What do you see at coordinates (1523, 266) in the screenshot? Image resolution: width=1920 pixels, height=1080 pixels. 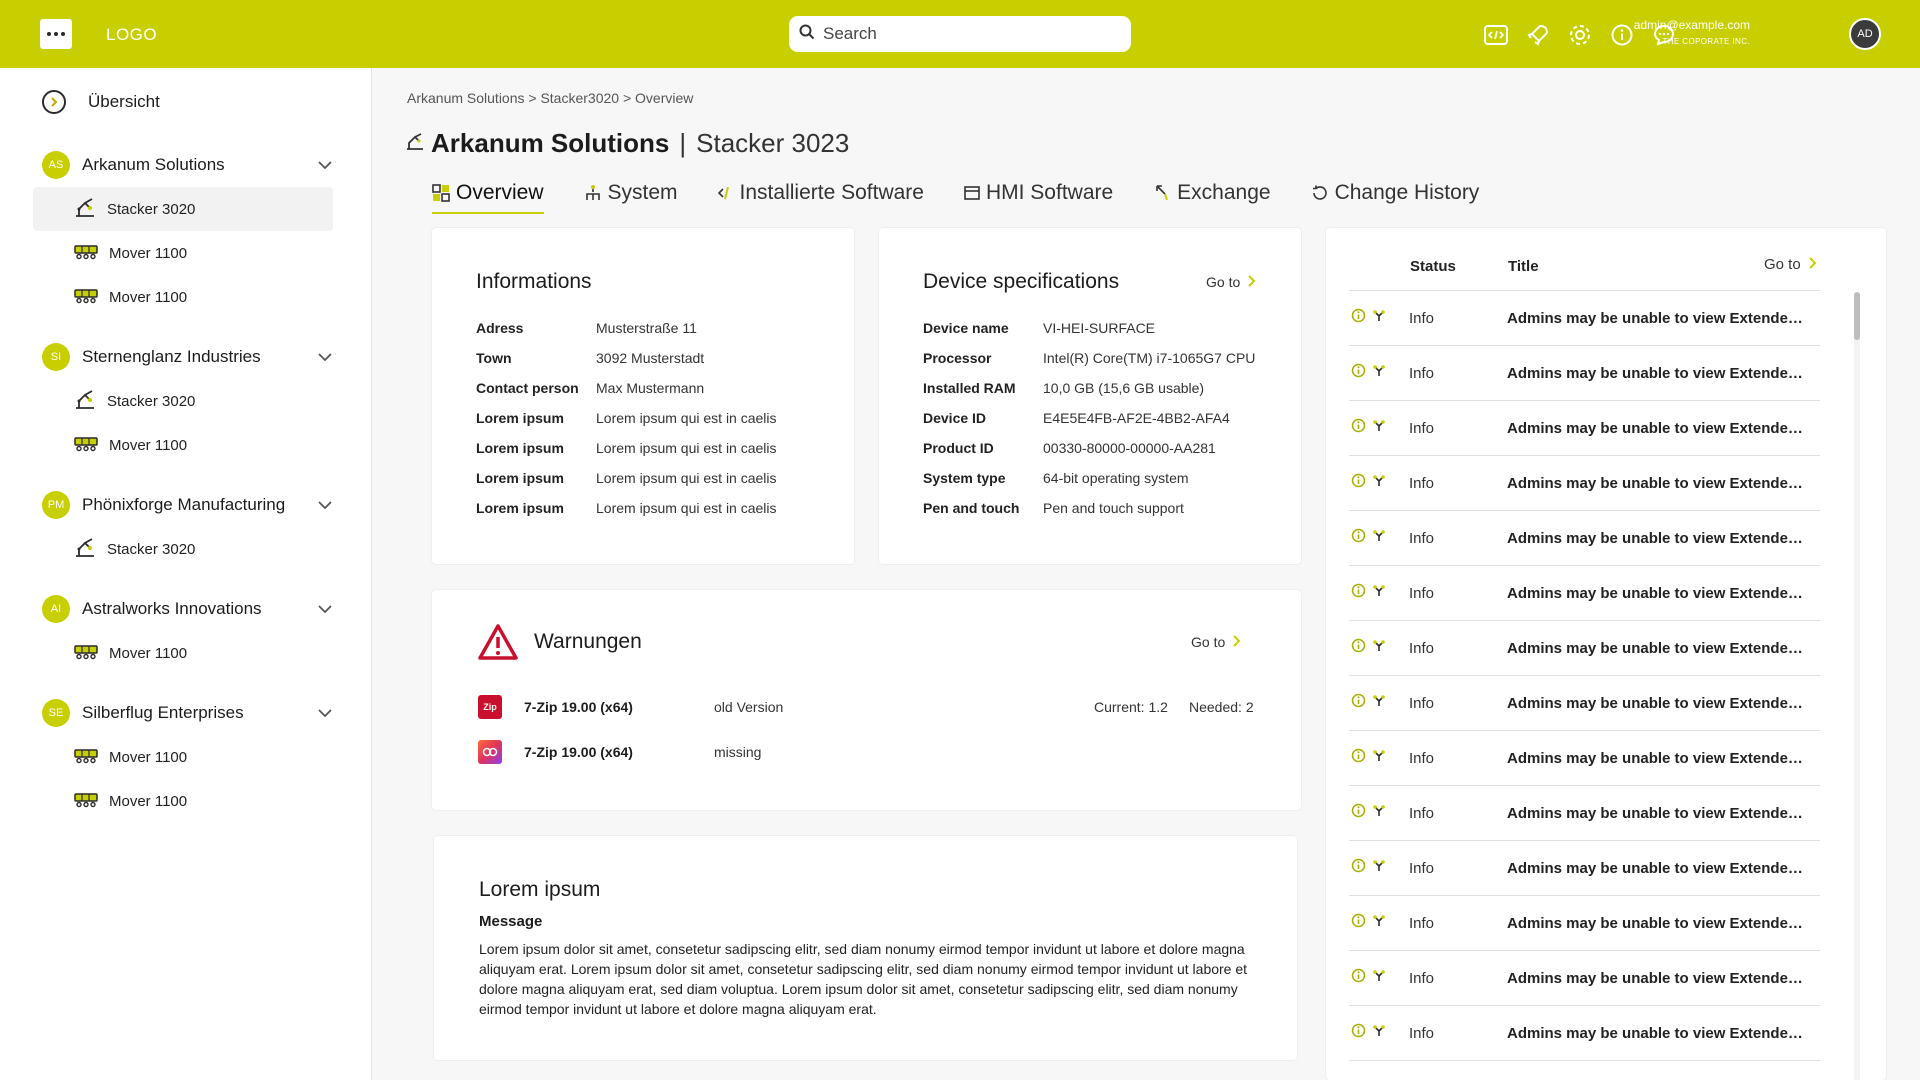 I see `column-header-title: Title` at bounding box center [1523, 266].